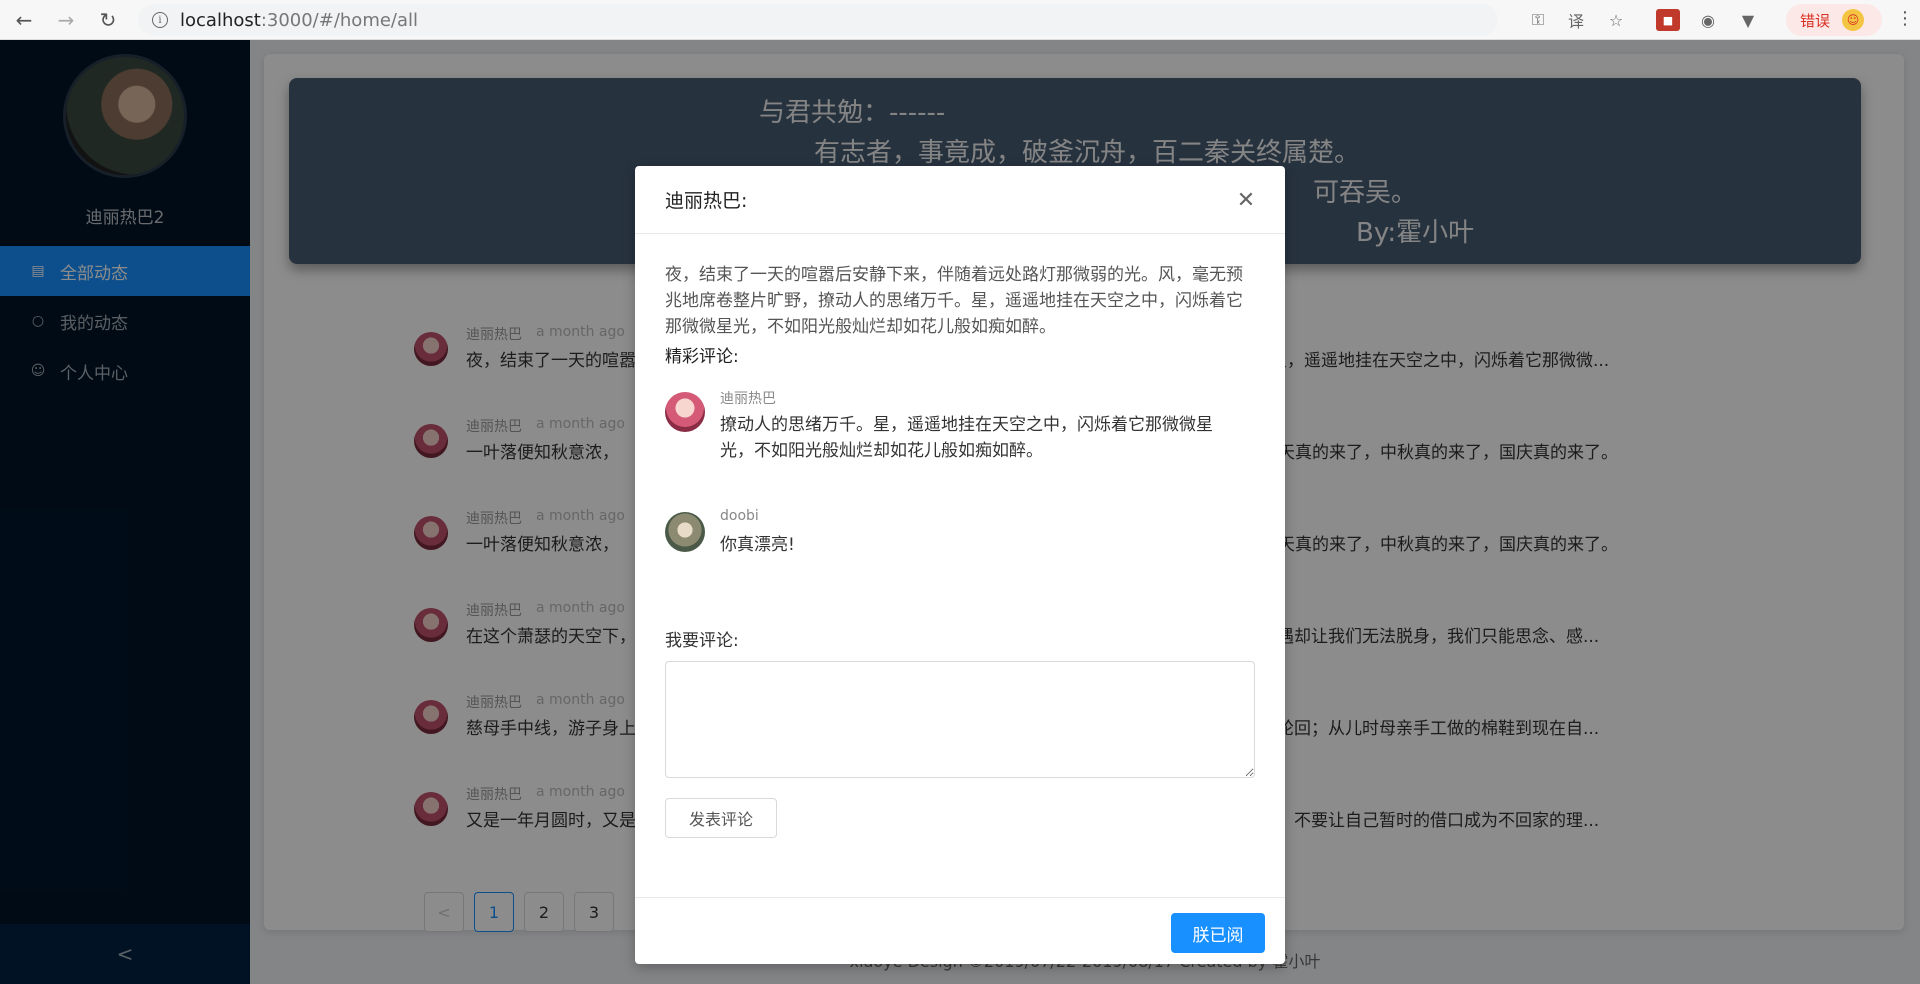 This screenshot has height=984, width=1920. I want to click on info-icon: i, so click(160, 20).